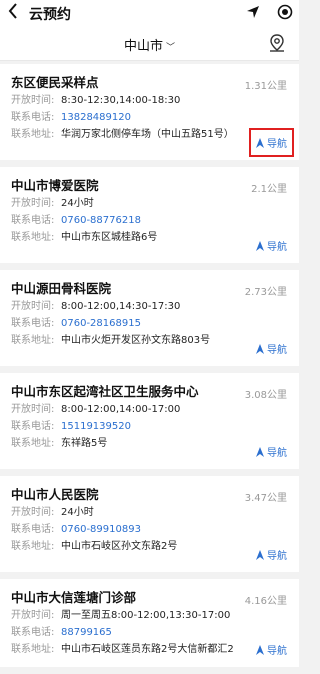 The height and width of the screenshot is (674, 320). Describe the element at coordinates (61, 288) in the screenshot. I see `site-name: 中山源田骨科医院` at that location.